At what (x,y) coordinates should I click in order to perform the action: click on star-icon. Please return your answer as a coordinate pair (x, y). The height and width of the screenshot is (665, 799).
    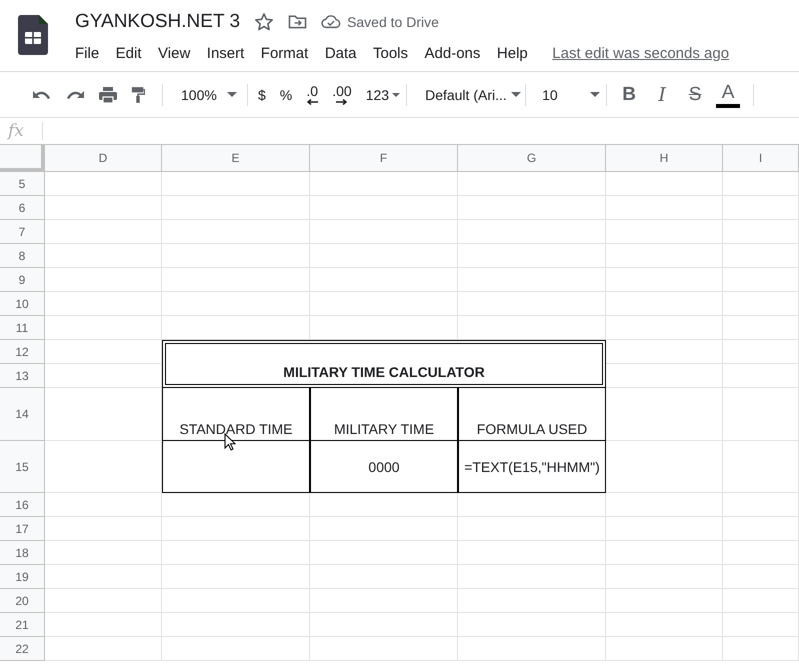
    Looking at the image, I should click on (264, 22).